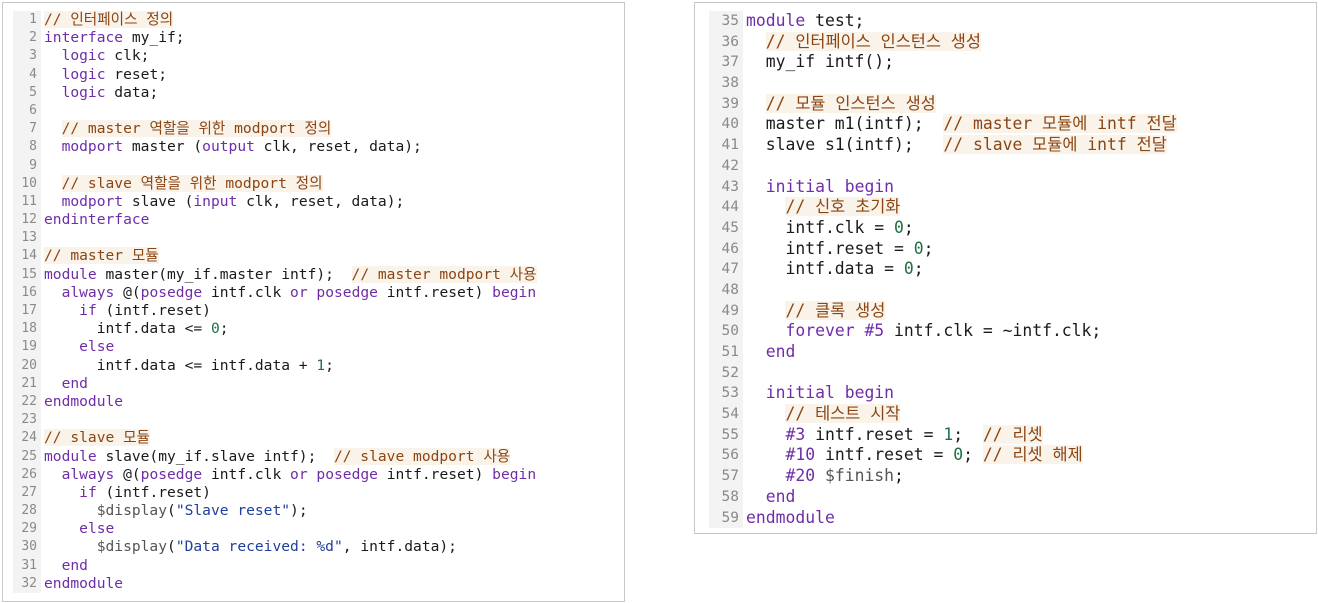 This screenshot has height=603, width=1318. What do you see at coordinates (27, 420) in the screenshot?
I see `line-number: 23` at bounding box center [27, 420].